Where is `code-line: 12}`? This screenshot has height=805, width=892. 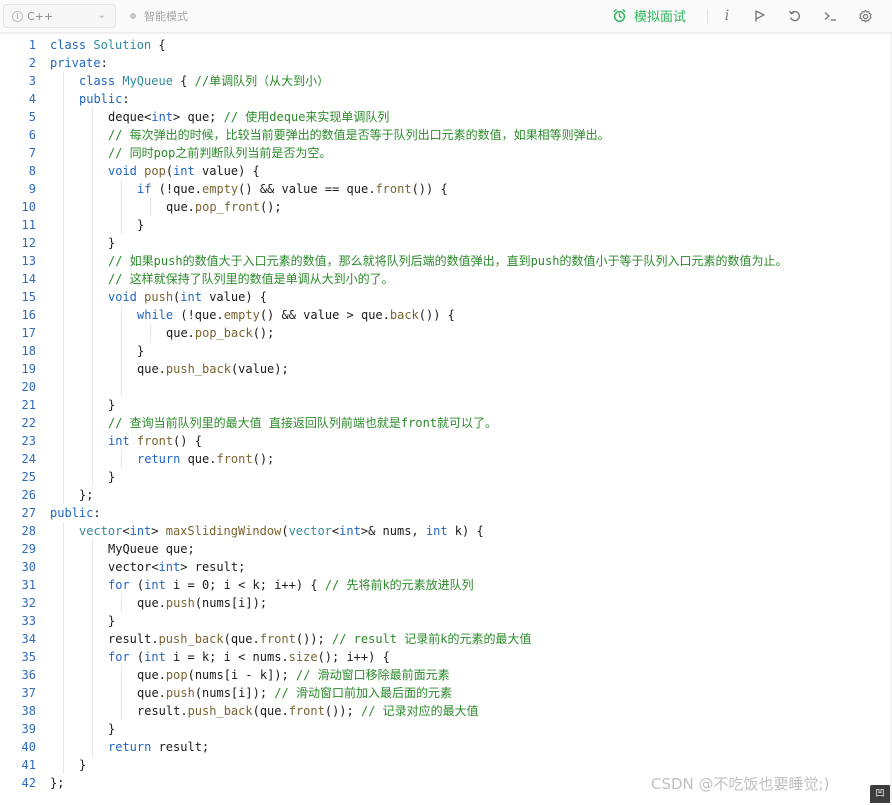 code-line: 12} is located at coordinates (446, 243).